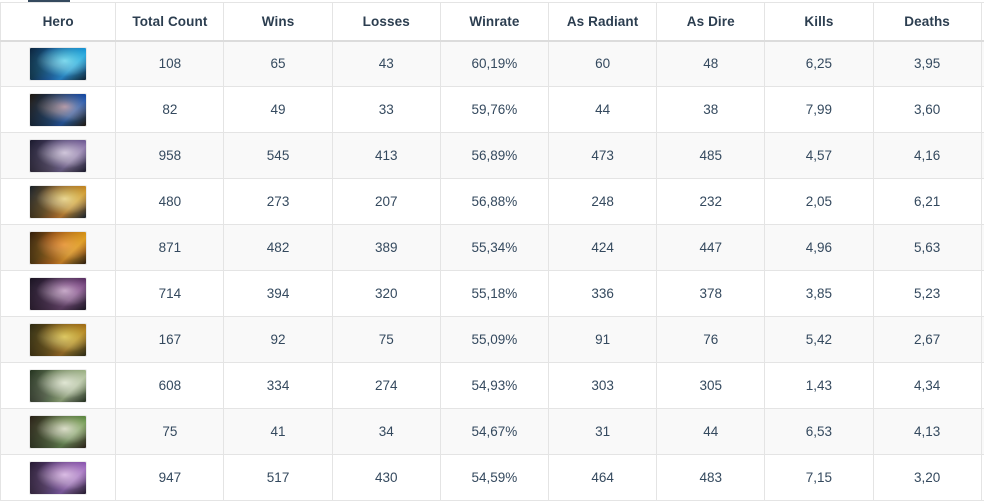  What do you see at coordinates (386, 201) in the screenshot?
I see `cell-losses: 207` at bounding box center [386, 201].